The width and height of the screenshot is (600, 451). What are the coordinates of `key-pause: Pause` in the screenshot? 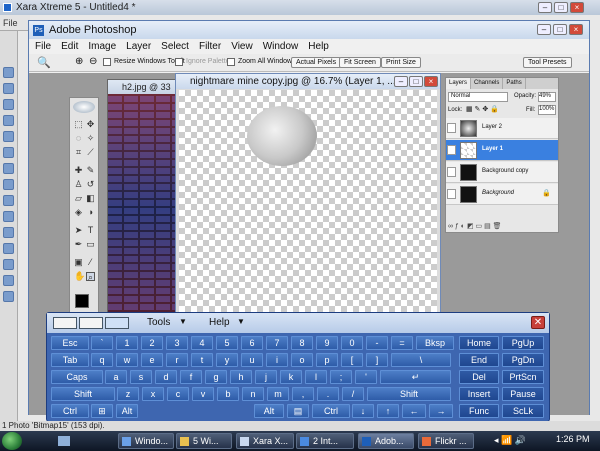 It's located at (523, 394).